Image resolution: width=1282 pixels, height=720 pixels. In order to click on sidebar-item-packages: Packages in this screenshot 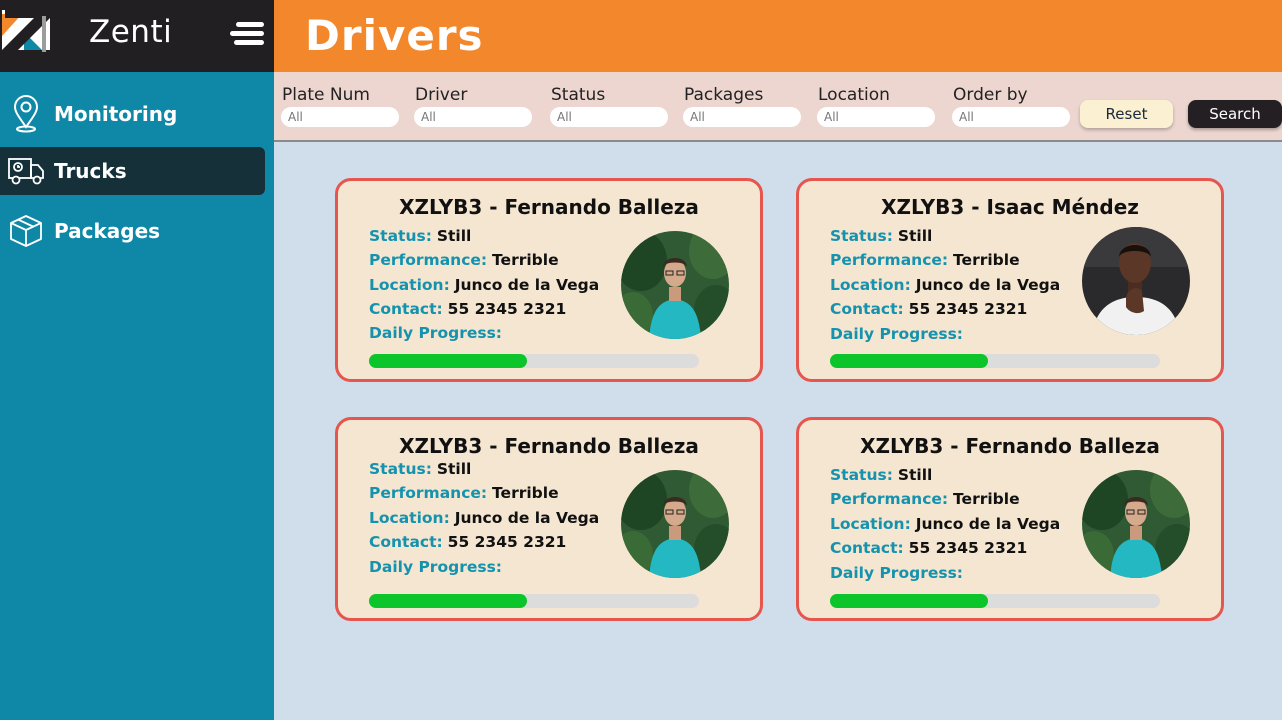, I will do `click(132, 231)`.